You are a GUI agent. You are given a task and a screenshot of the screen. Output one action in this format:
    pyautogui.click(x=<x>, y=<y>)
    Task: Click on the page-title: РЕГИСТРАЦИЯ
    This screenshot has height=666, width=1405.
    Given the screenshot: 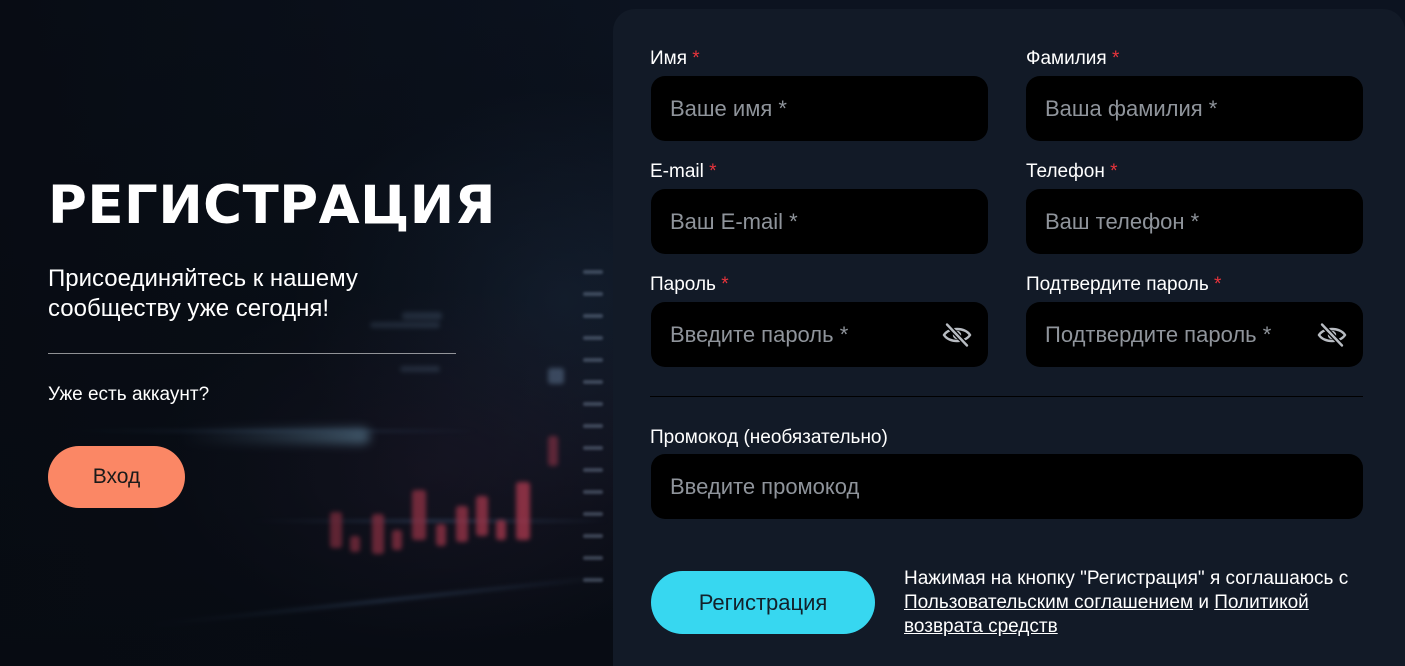 What is the action you would take?
    pyautogui.click(x=272, y=205)
    